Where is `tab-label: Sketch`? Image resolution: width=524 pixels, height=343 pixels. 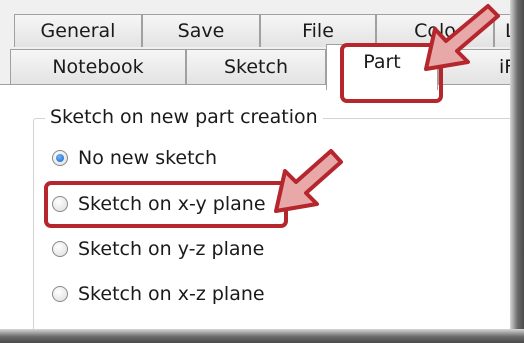
tab-label: Sketch is located at coordinates (255, 67).